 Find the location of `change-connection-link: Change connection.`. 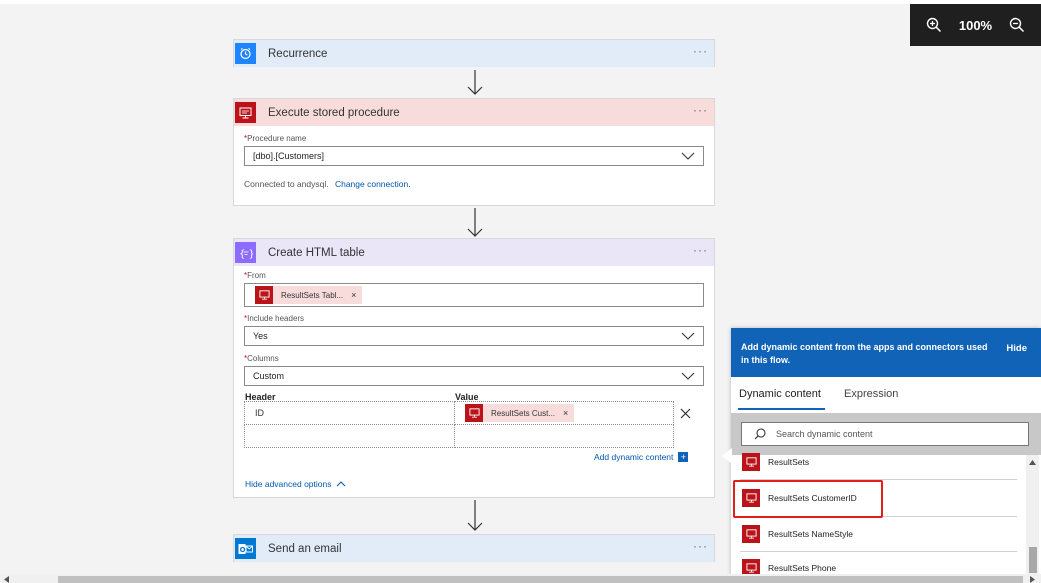

change-connection-link: Change connection. is located at coordinates (373, 184).